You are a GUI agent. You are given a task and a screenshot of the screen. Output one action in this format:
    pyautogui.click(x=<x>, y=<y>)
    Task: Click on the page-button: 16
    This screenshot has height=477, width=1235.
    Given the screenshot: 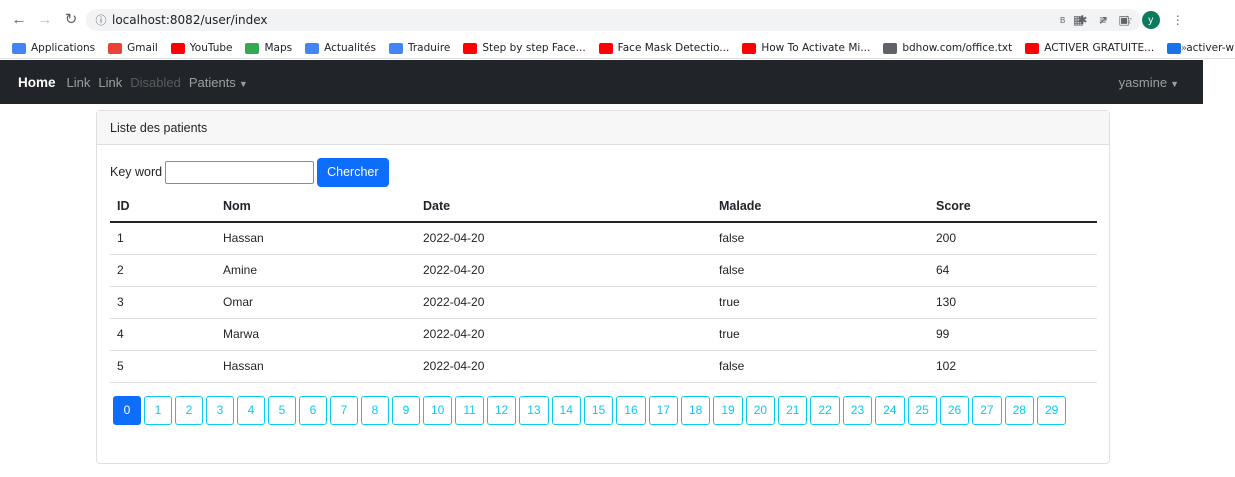 What is the action you would take?
    pyautogui.click(x=631, y=410)
    